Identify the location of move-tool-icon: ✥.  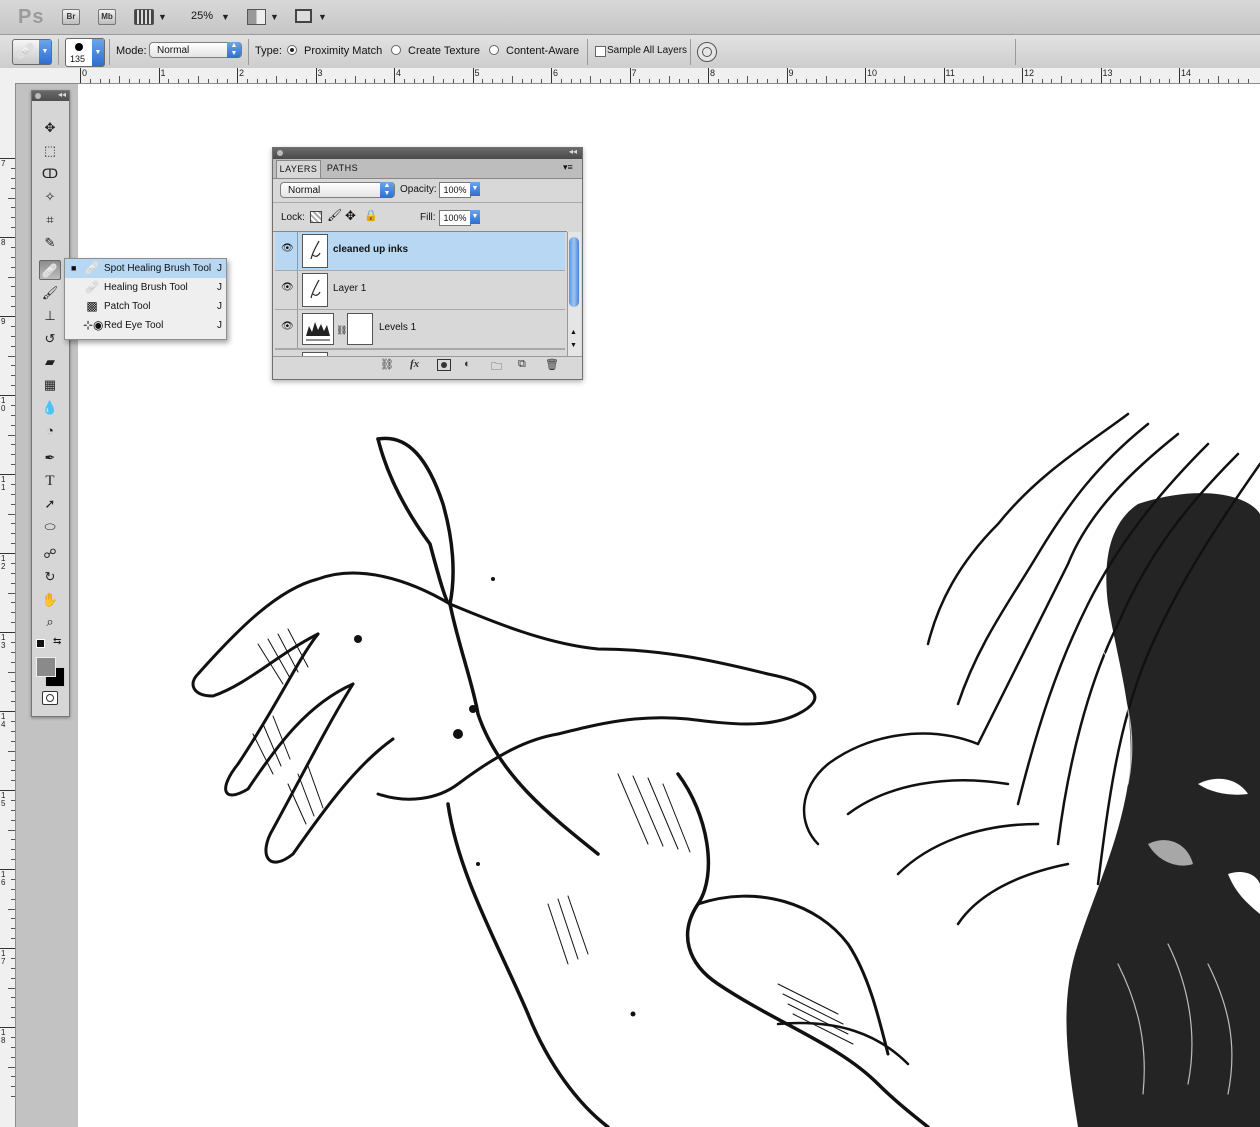
(50, 128).